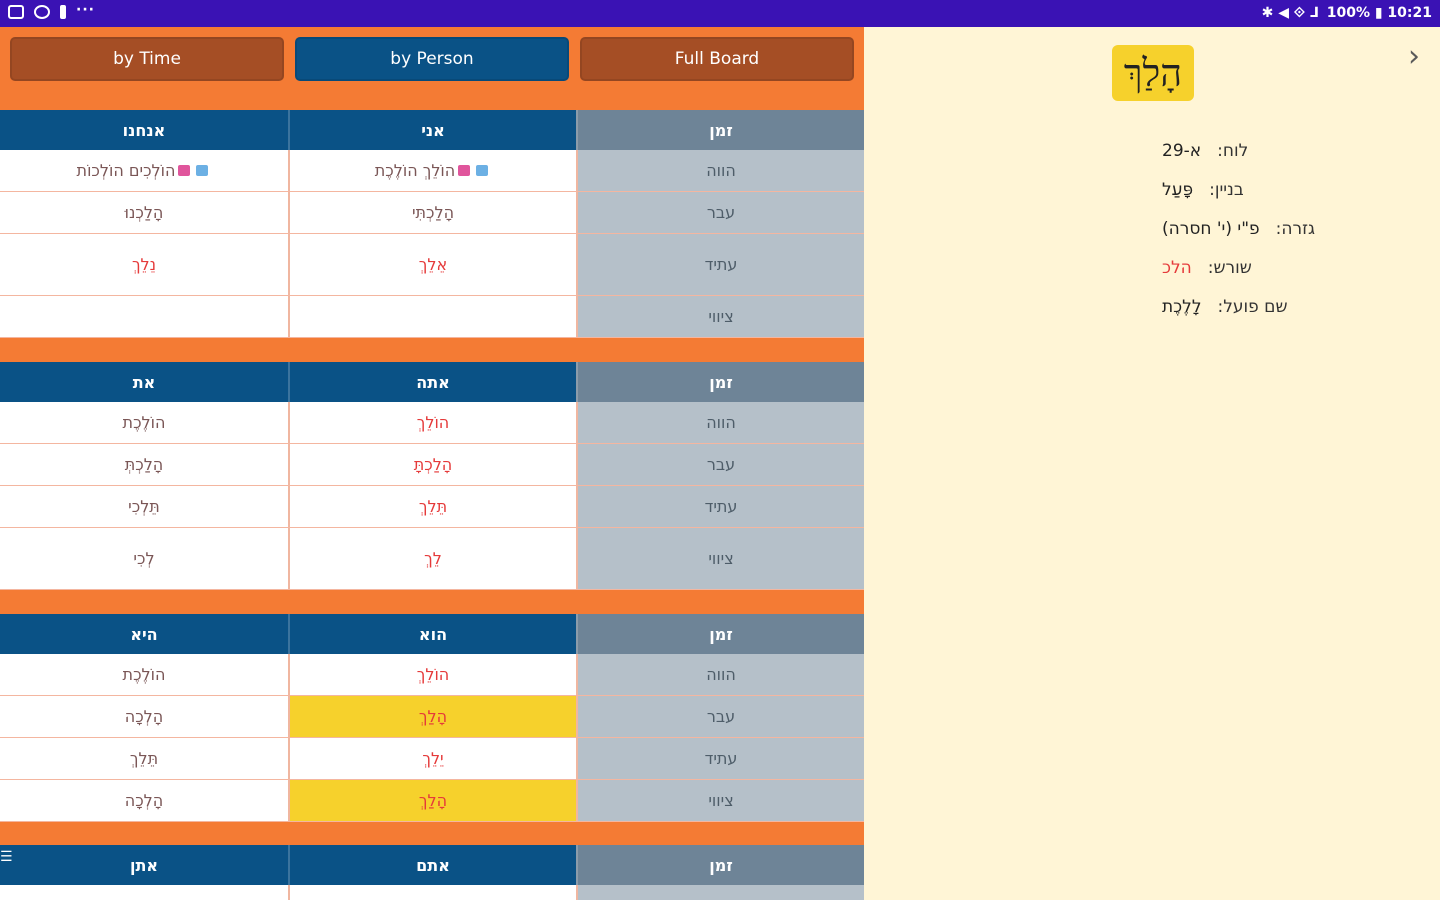  I want to click on header-you-m: אתה, so click(432, 382).